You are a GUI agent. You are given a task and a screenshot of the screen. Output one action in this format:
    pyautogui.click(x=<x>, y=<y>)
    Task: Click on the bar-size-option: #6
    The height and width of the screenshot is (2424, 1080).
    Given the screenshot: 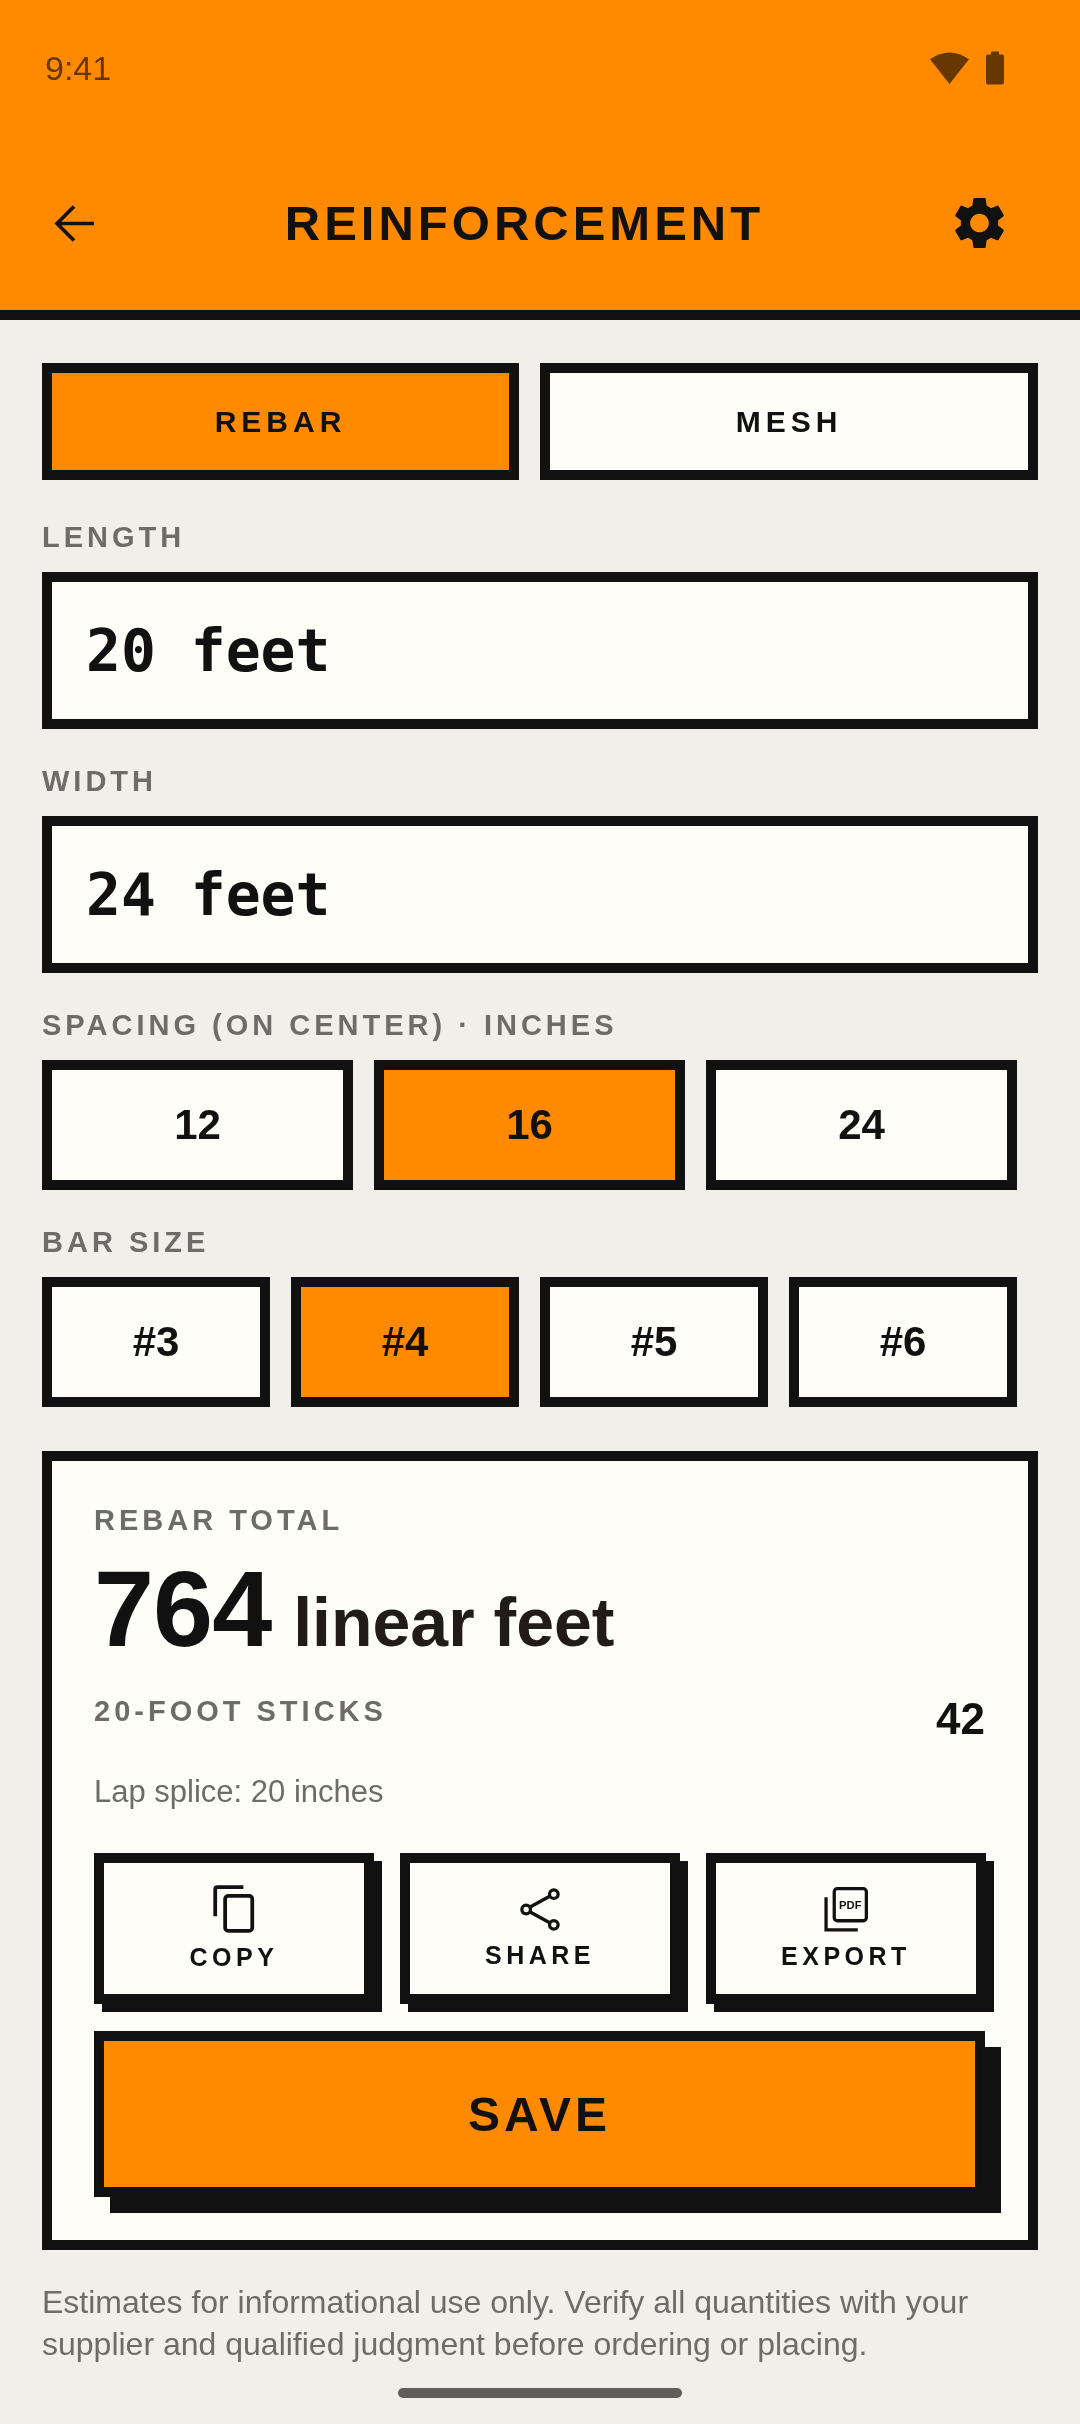 What is the action you would take?
    pyautogui.click(x=903, y=1342)
    